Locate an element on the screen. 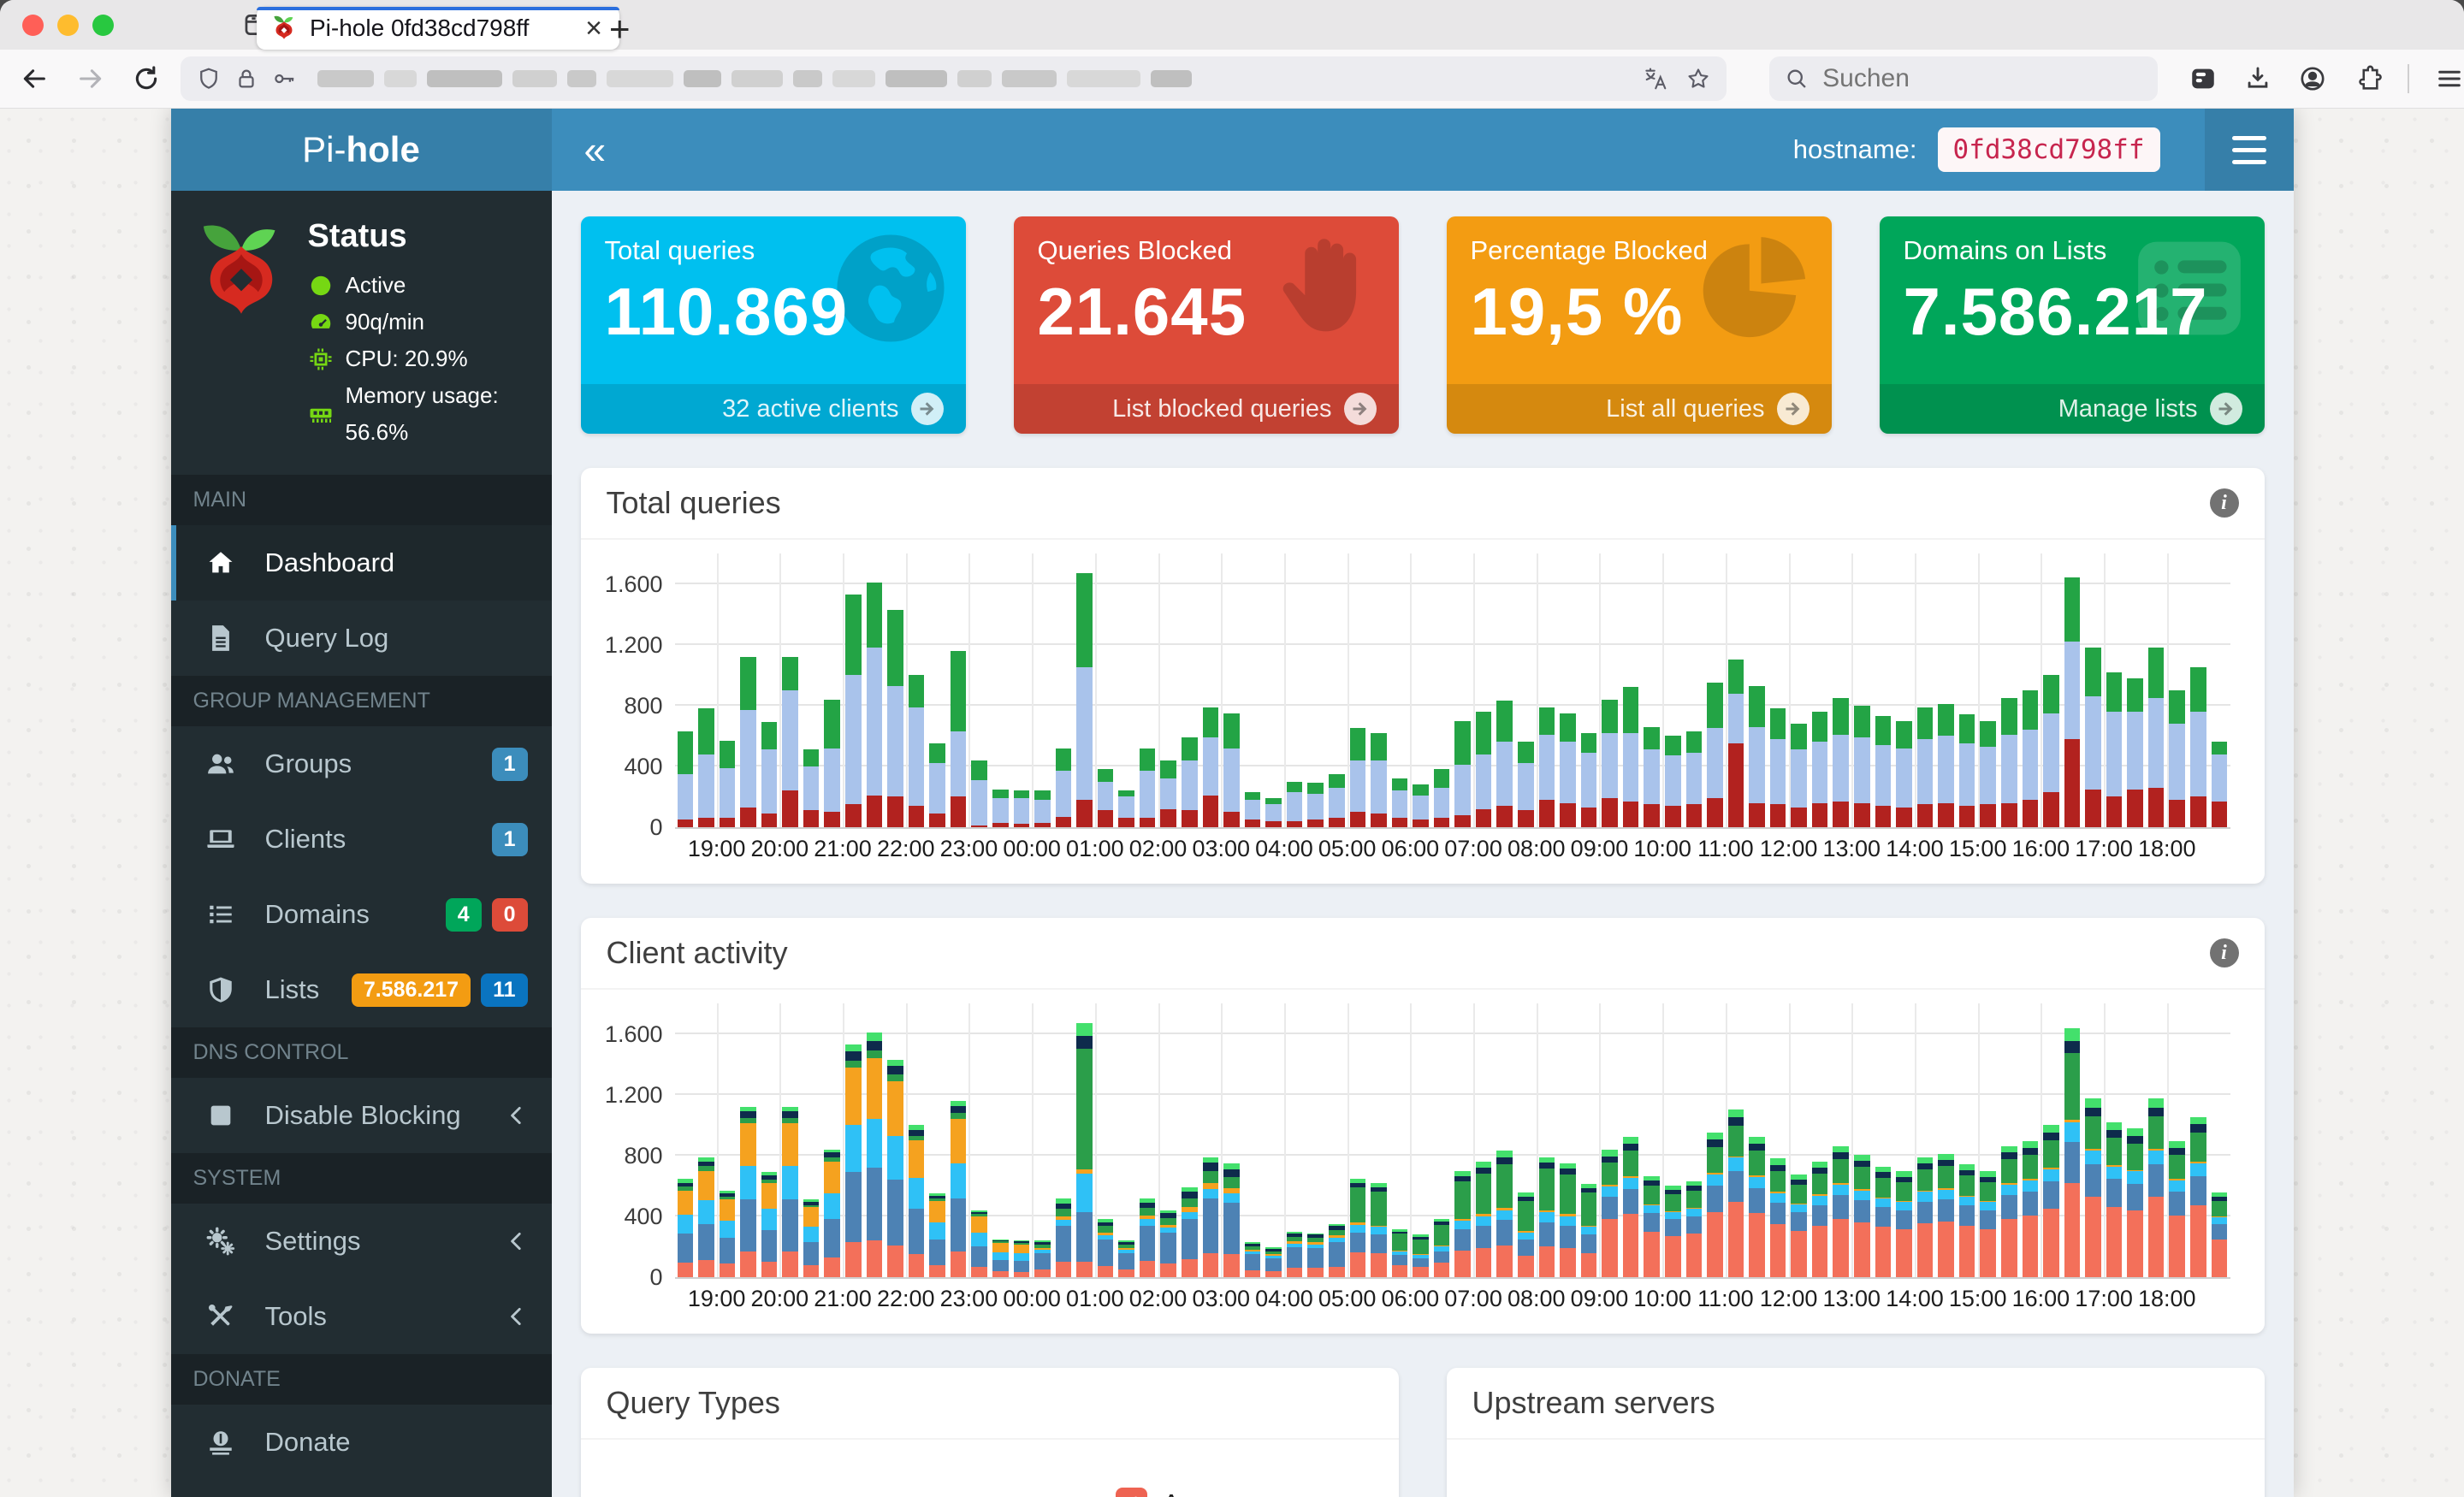 This screenshot has width=2464, height=1497. forward-button is located at coordinates (90, 78).